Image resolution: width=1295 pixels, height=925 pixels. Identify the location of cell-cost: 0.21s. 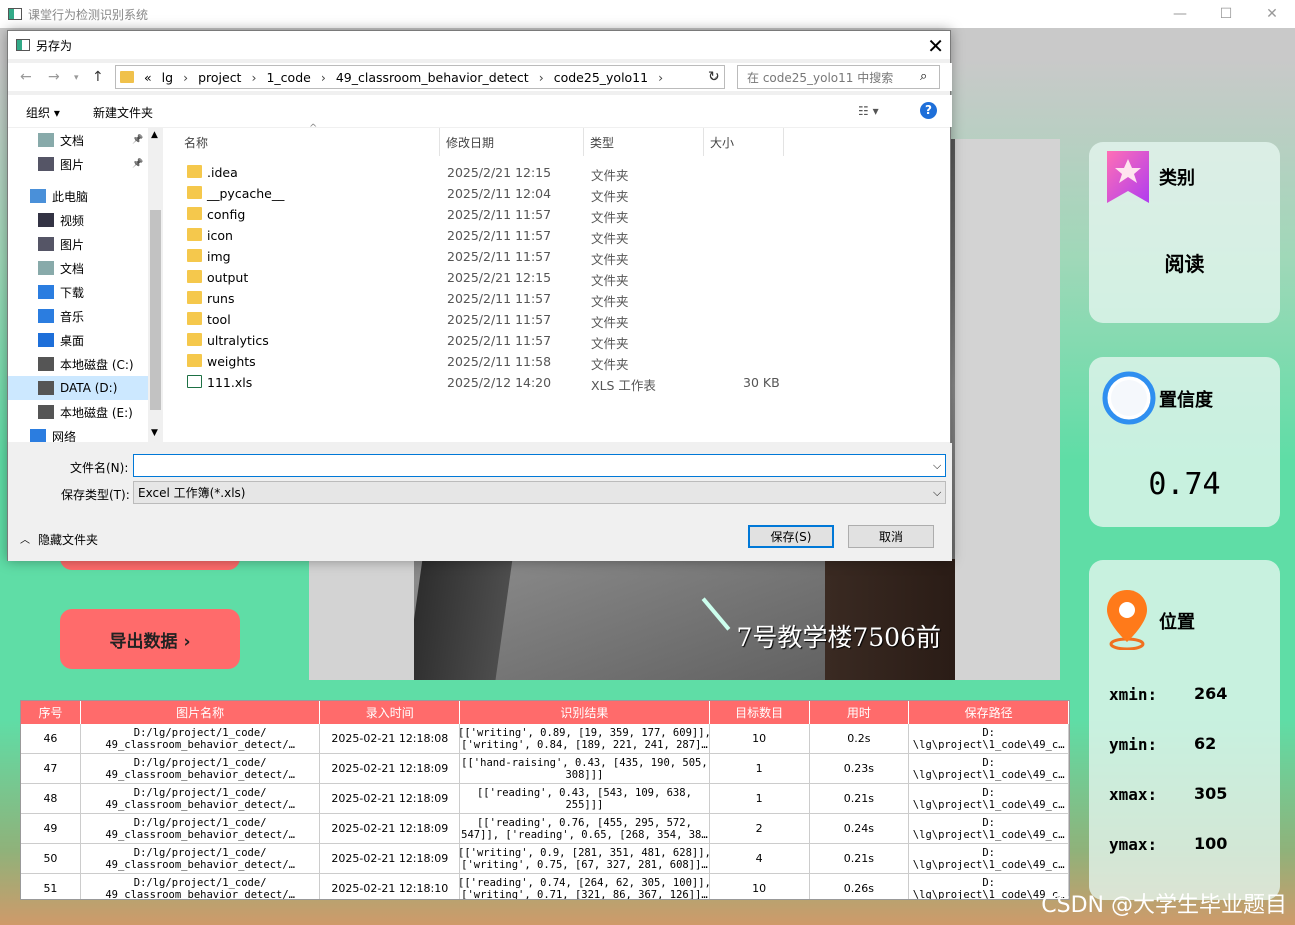
(860, 858).